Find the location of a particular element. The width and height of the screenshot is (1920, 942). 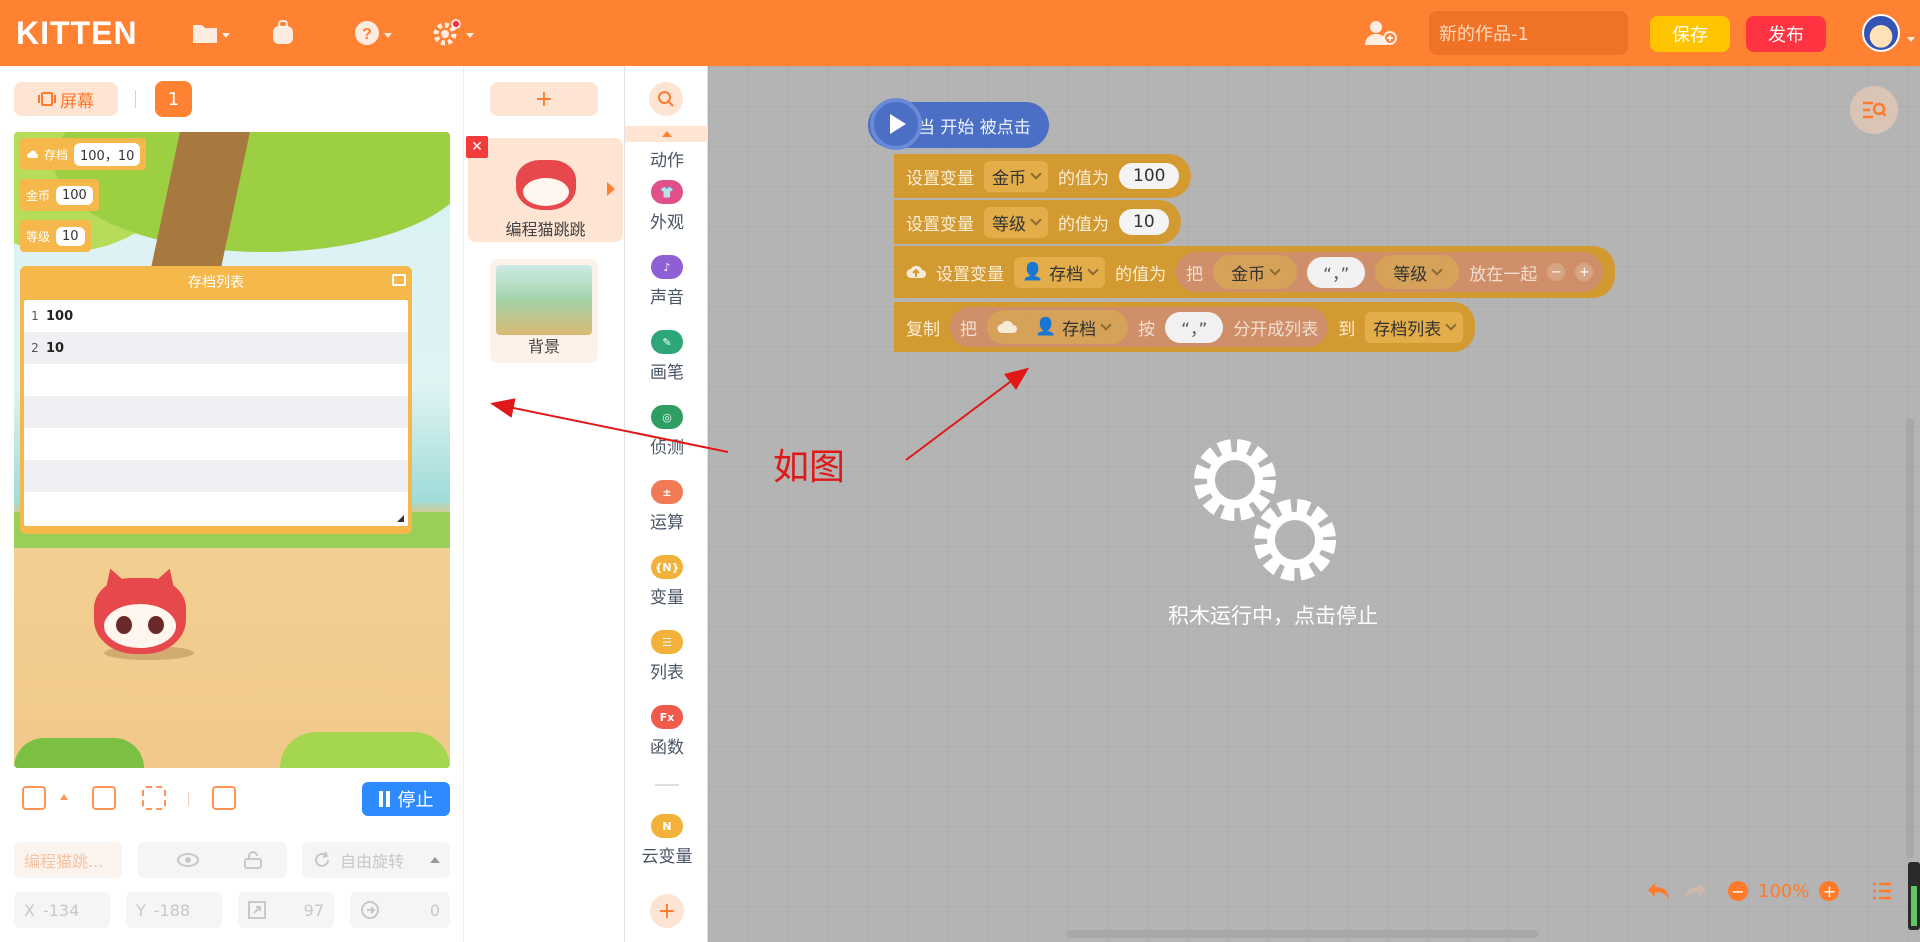

collaborate-button is located at coordinates (1381, 33).